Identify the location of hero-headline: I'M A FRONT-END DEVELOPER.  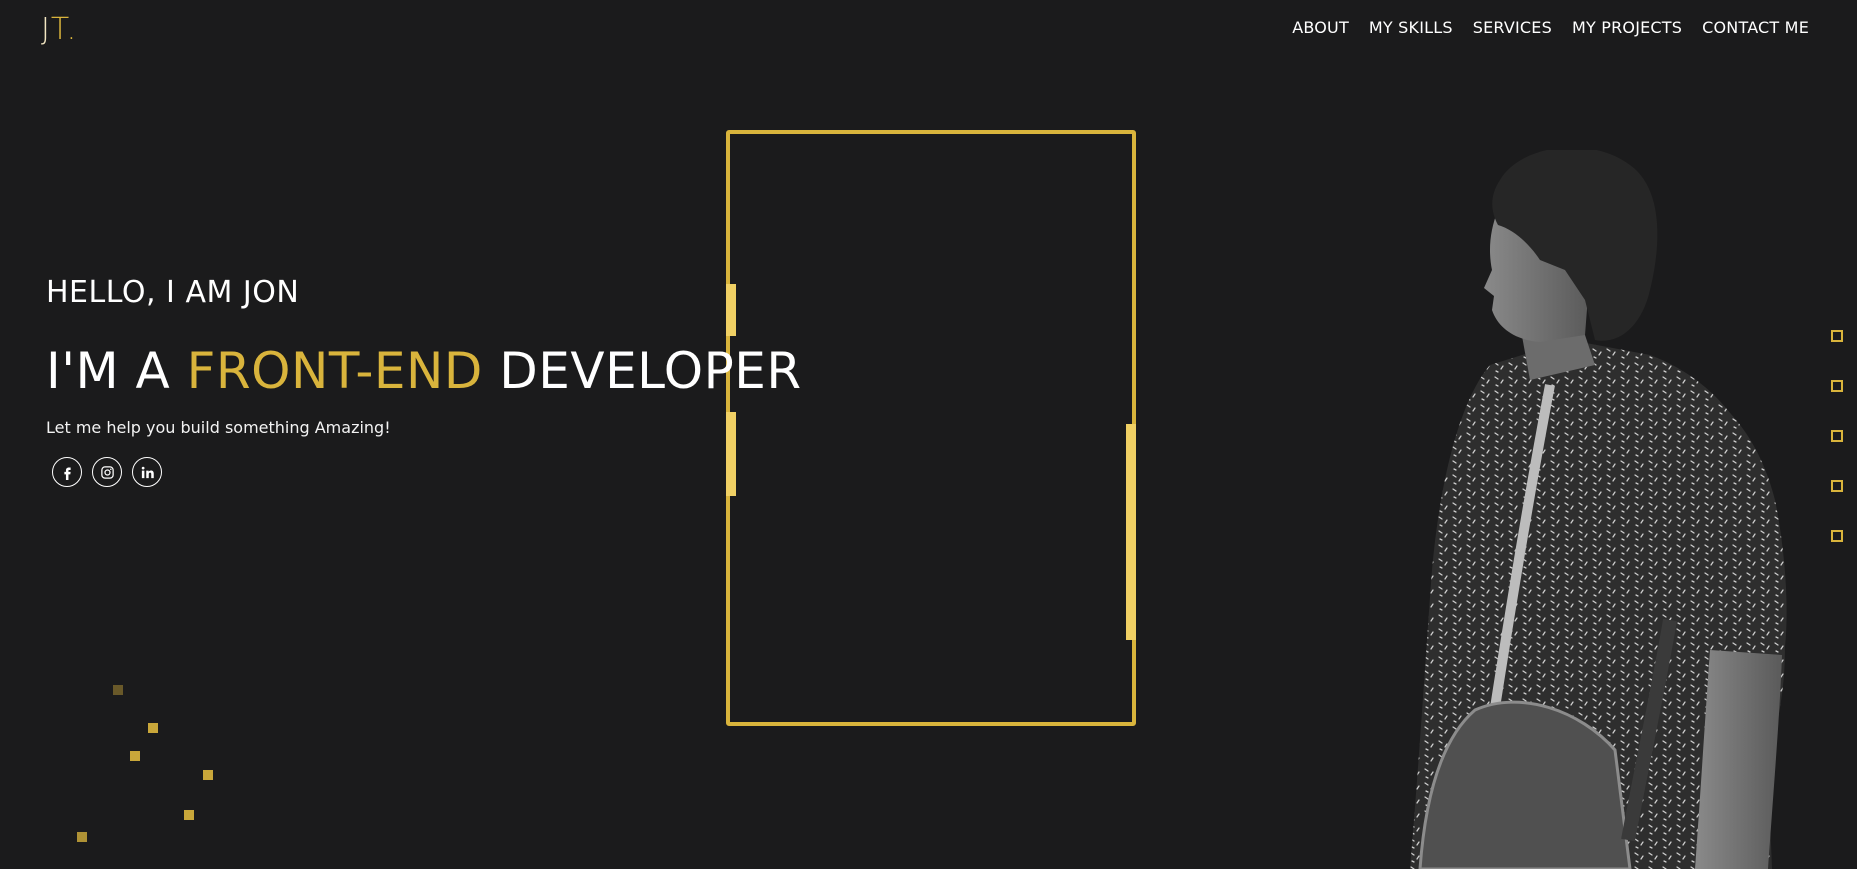
(424, 371).